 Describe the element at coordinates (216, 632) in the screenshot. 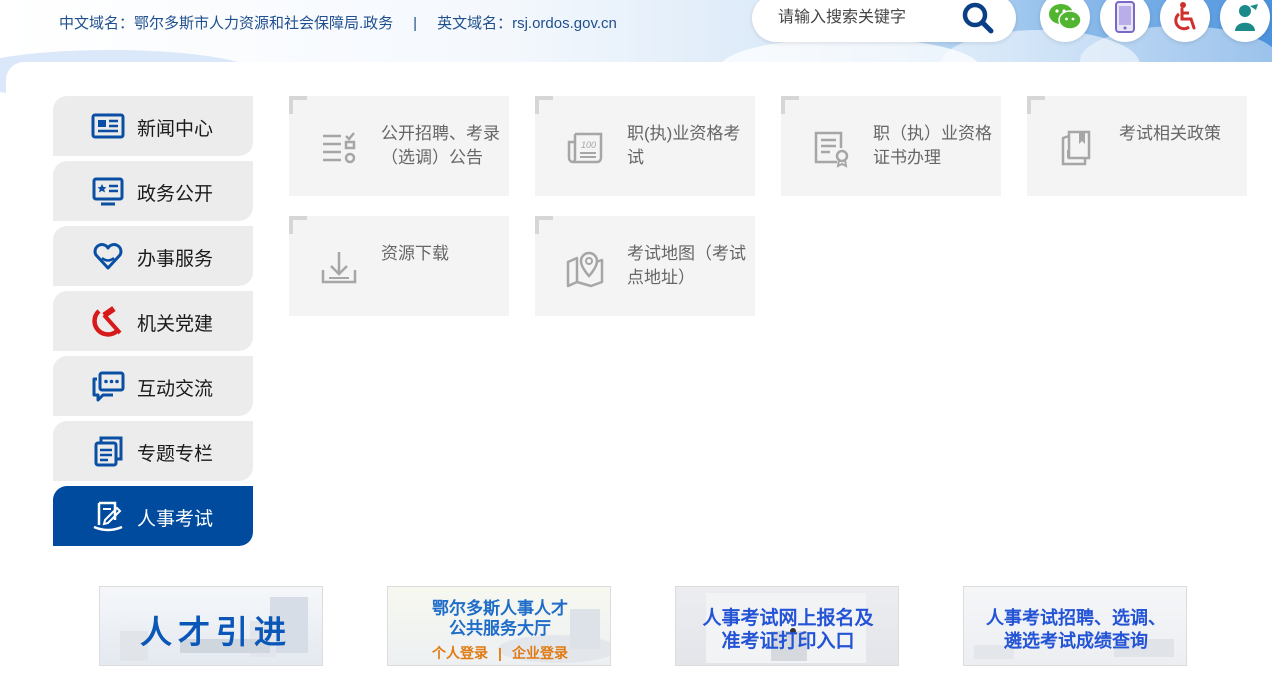

I see `banner-title: 人才引进` at that location.